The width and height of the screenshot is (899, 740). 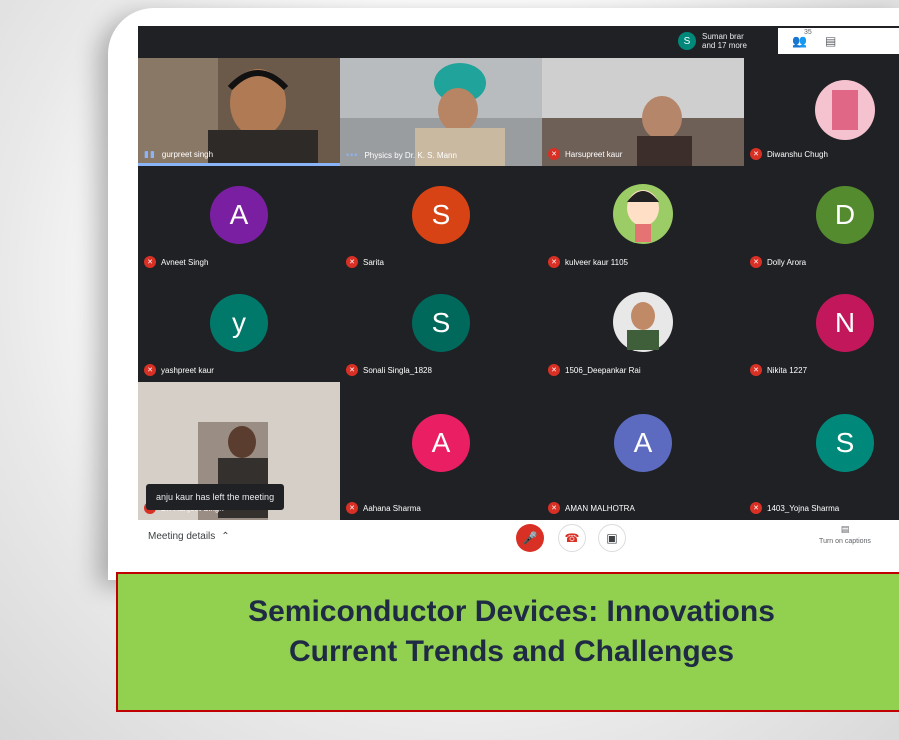 I want to click on participant-label: ✕ Nikita 1227, so click(x=778, y=370).